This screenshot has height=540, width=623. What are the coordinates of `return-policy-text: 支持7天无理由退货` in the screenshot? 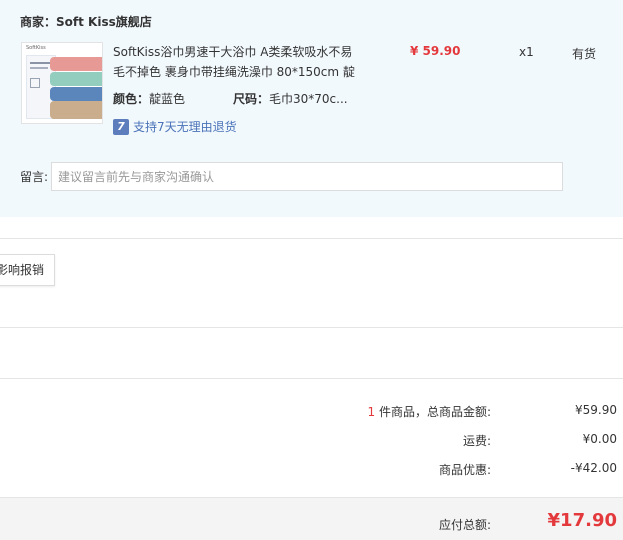 It's located at (185, 127).